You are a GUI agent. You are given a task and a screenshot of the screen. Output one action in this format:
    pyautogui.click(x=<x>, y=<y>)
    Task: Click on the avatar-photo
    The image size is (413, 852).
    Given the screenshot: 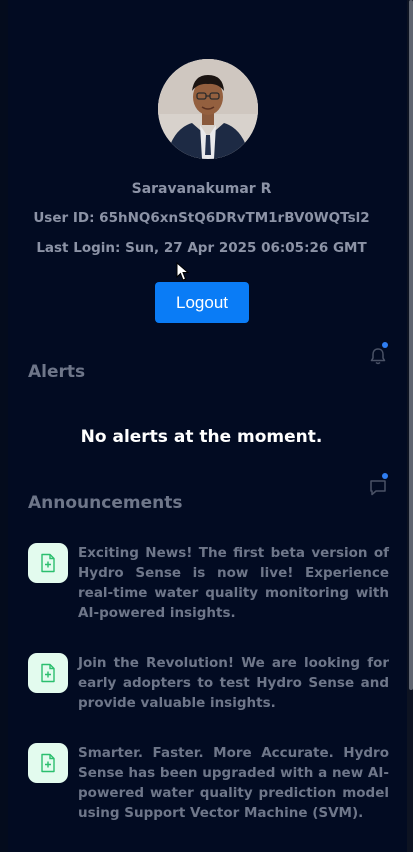 What is the action you would take?
    pyautogui.click(x=208, y=109)
    